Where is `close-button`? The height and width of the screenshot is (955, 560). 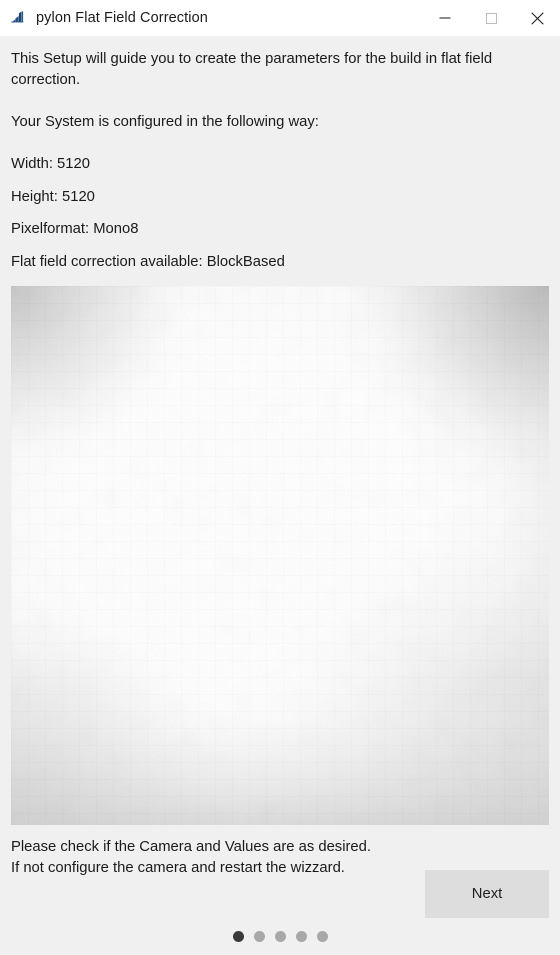
close-button is located at coordinates (537, 18).